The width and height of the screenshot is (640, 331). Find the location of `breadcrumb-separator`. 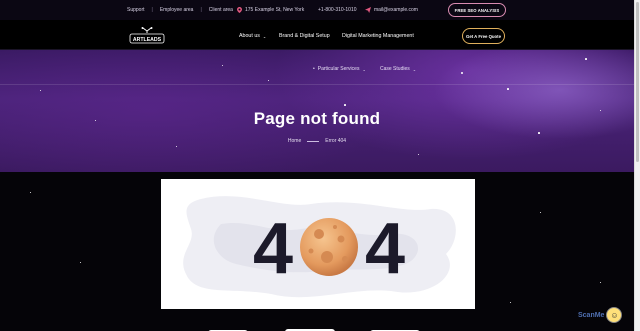

breadcrumb-separator is located at coordinates (313, 141).